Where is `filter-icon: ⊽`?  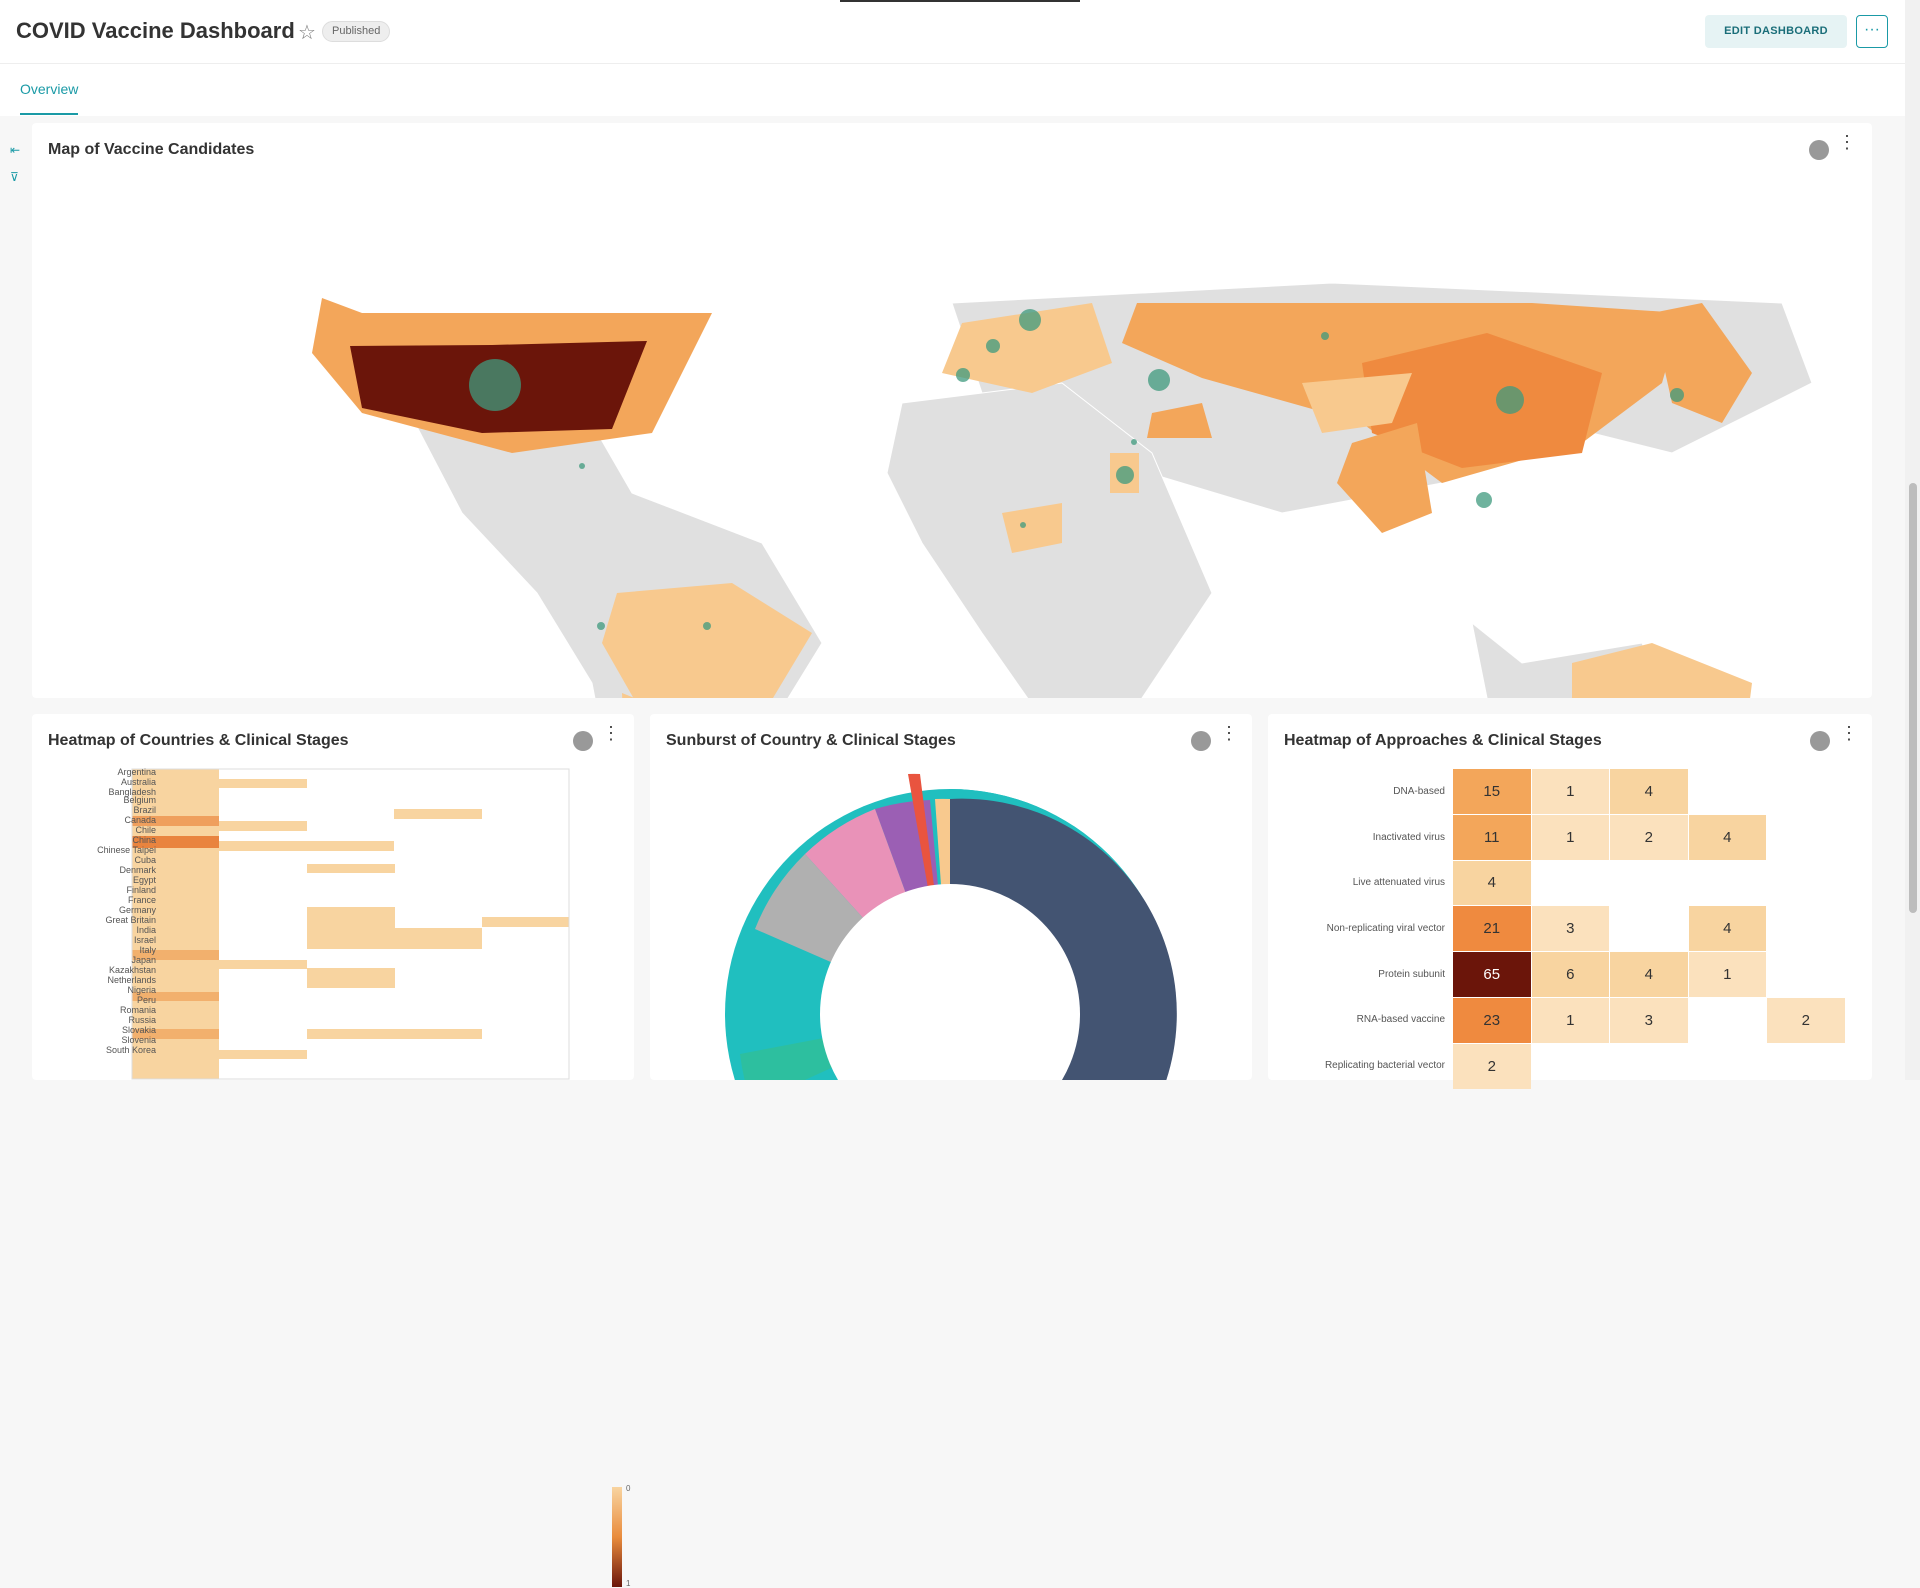 filter-icon: ⊽ is located at coordinates (14, 177).